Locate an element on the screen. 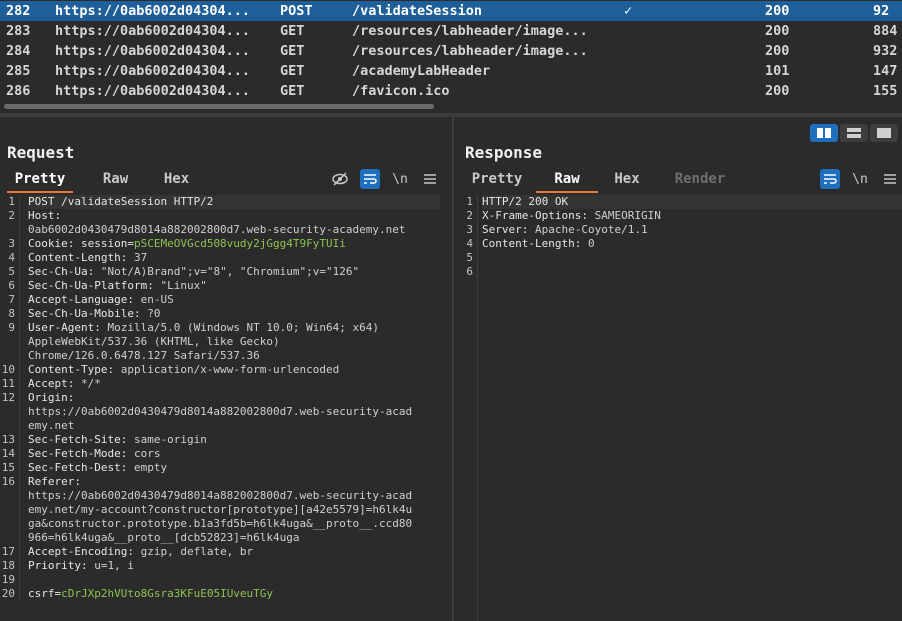  response-tab-pretty: Pretty is located at coordinates (497, 181).